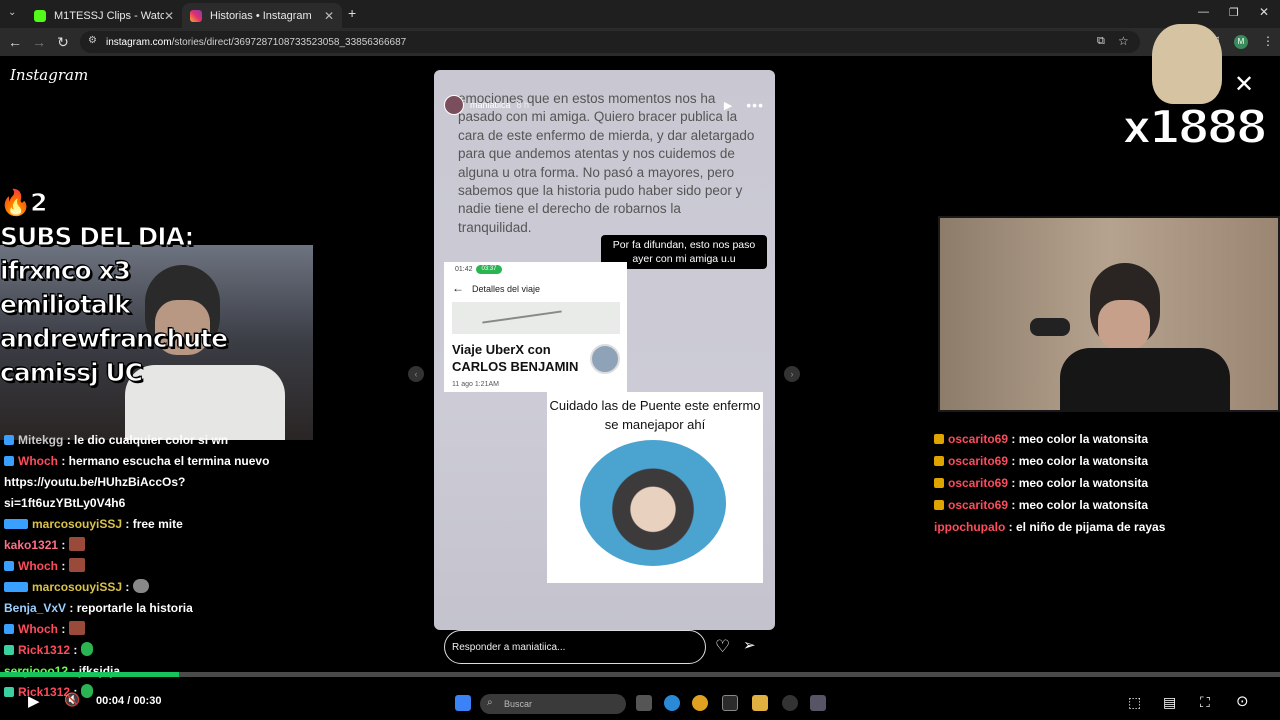 This screenshot has height=720, width=1280. Describe the element at coordinates (40, 440) in the screenshot. I see `chat-user: Mitekgg` at that location.